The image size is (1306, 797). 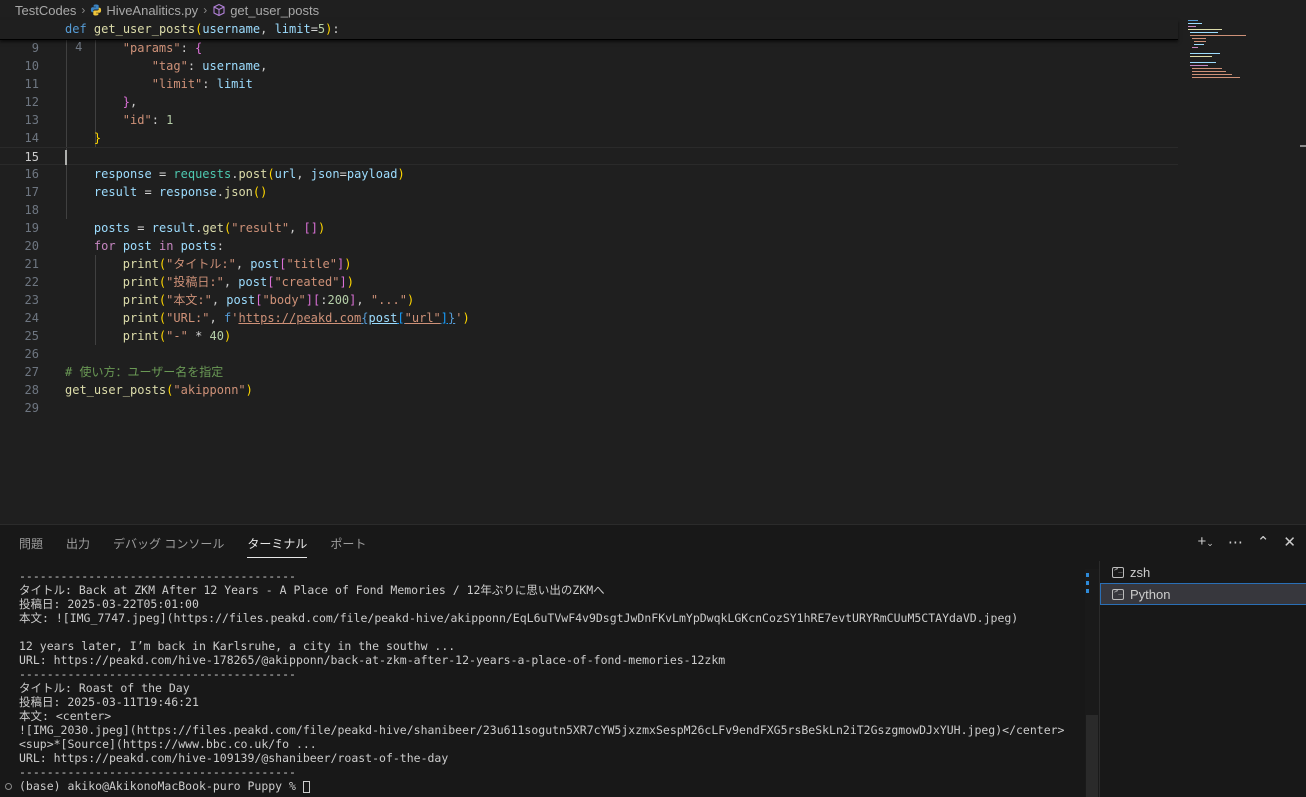 I want to click on call-argument: "akipponn", so click(x=209, y=390).